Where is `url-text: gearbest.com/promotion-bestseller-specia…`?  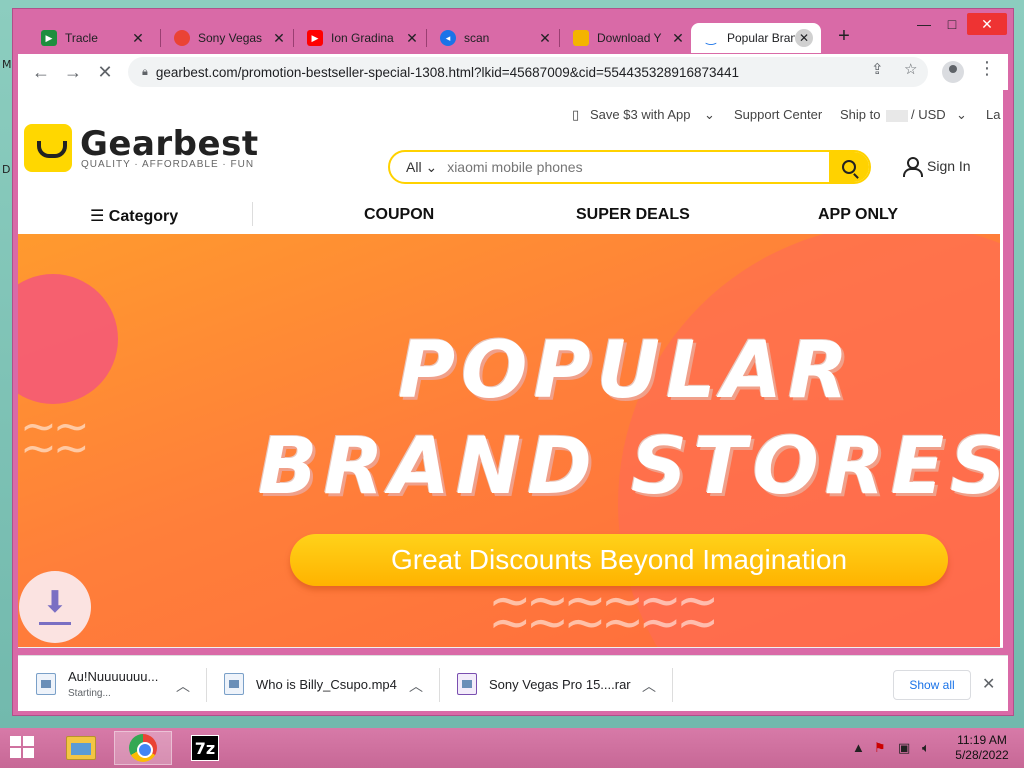
url-text: gearbest.com/promotion-bestseller-specia… is located at coordinates (447, 72).